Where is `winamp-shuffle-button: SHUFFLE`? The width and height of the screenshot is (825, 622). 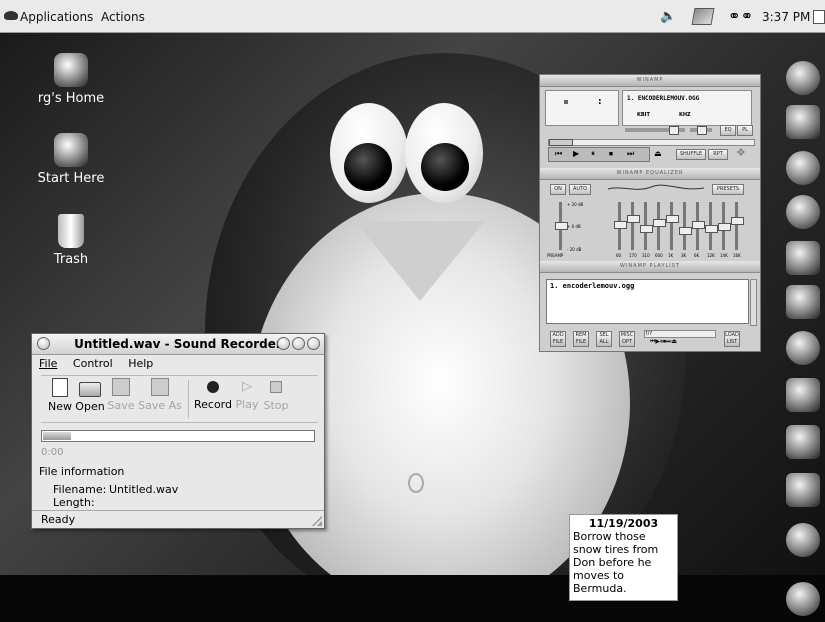 winamp-shuffle-button: SHUFFLE is located at coordinates (691, 154).